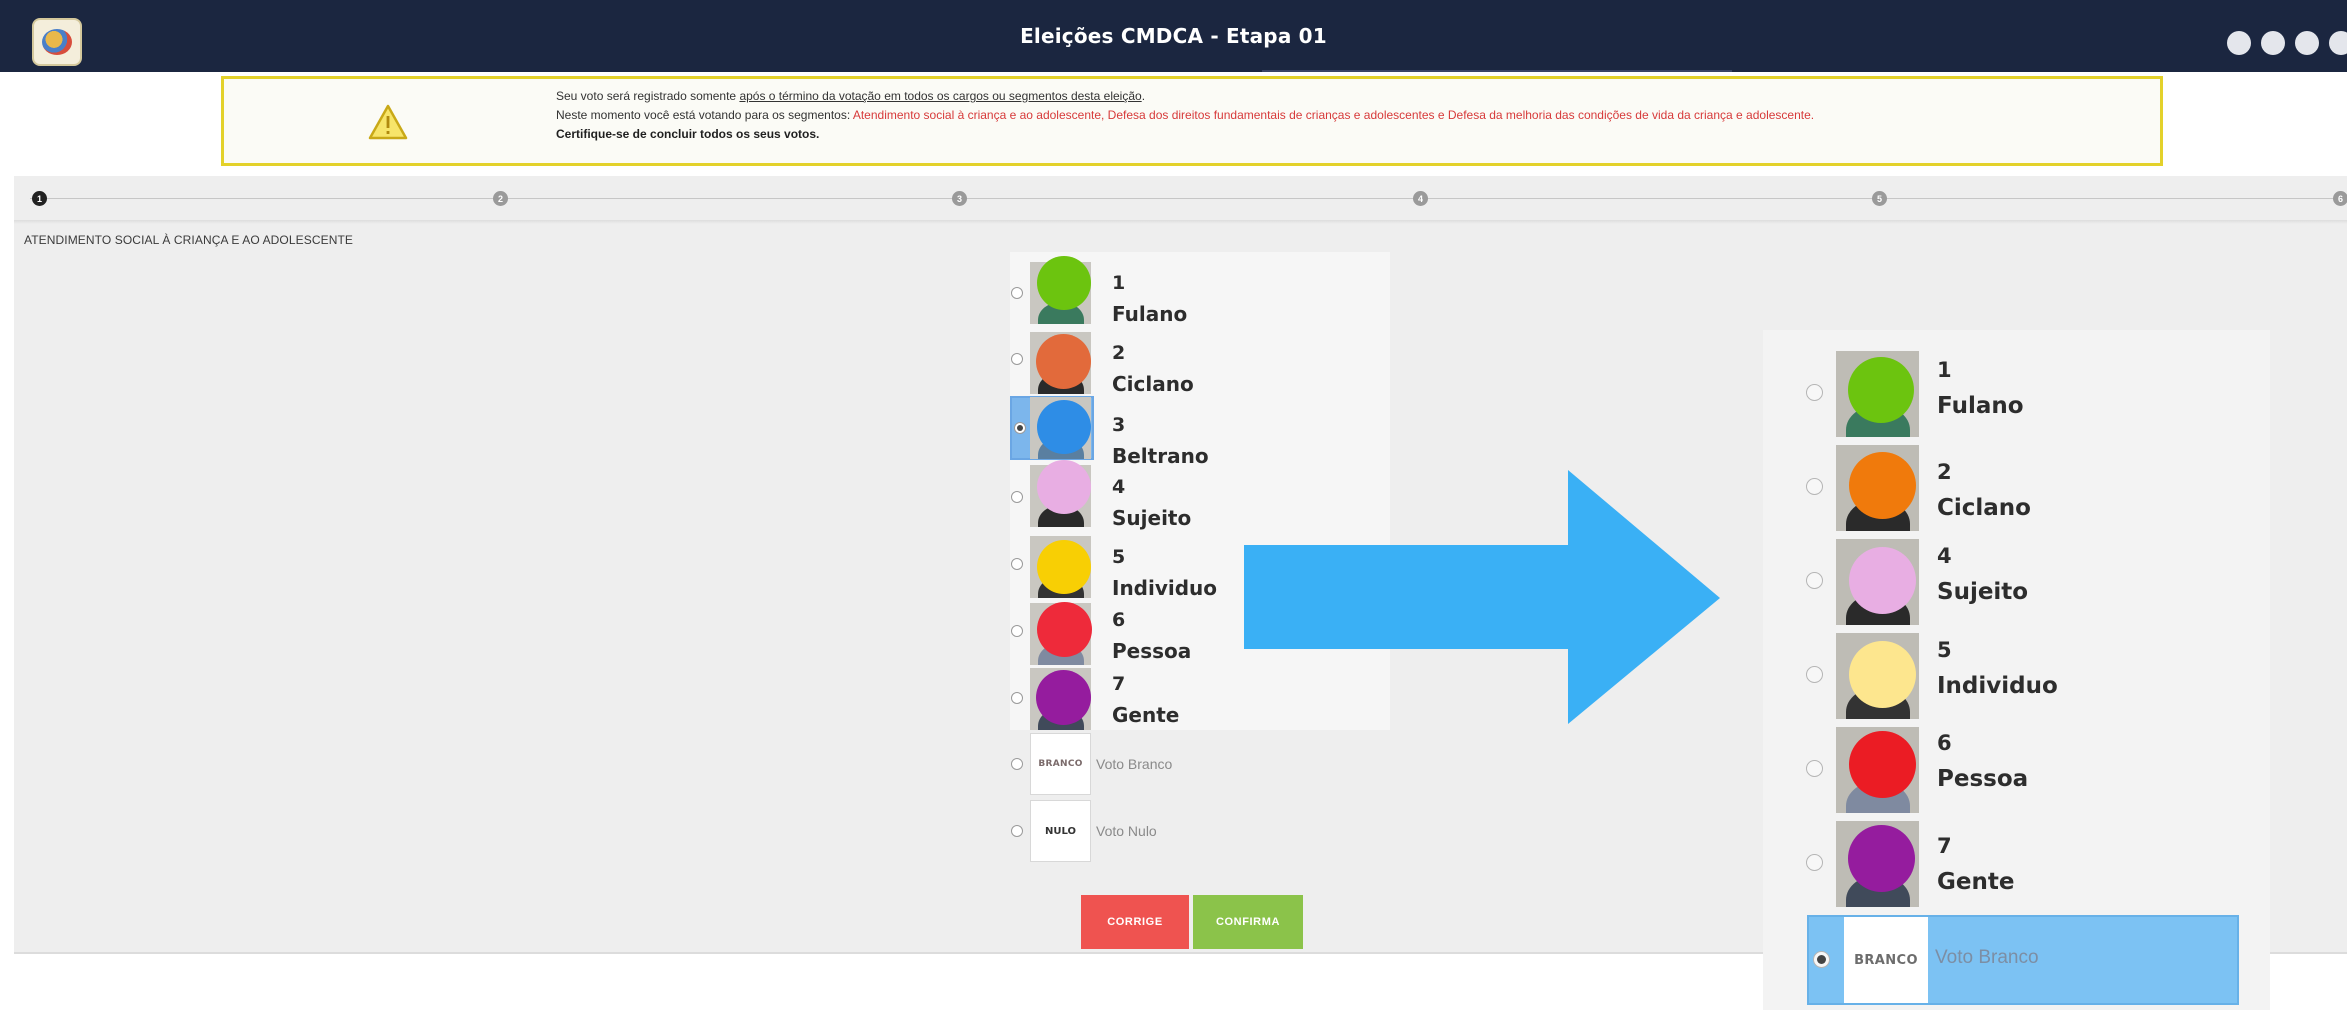  What do you see at coordinates (39, 198) in the screenshot?
I see `step-1: 1` at bounding box center [39, 198].